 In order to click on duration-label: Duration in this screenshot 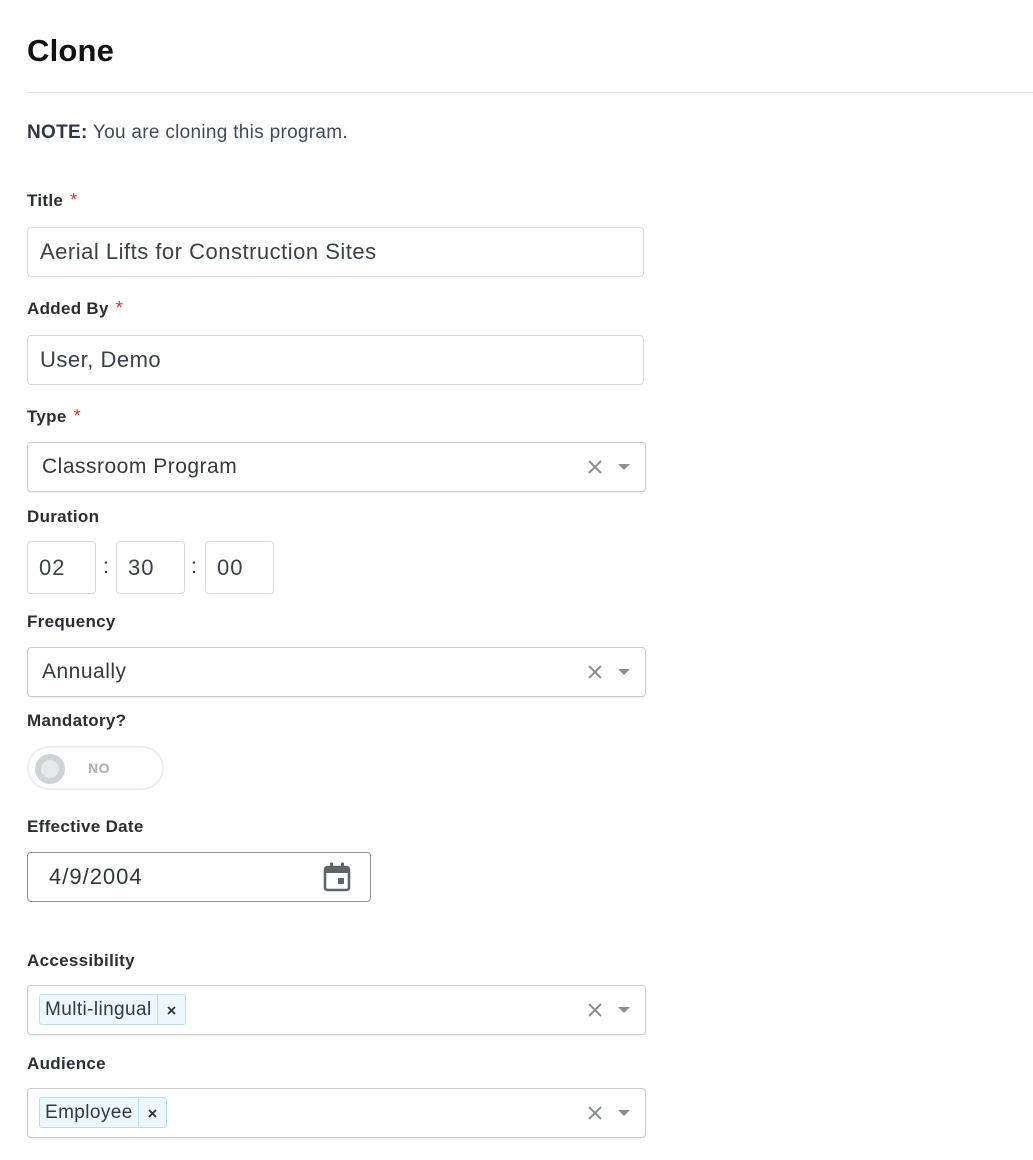, I will do `click(63, 516)`.